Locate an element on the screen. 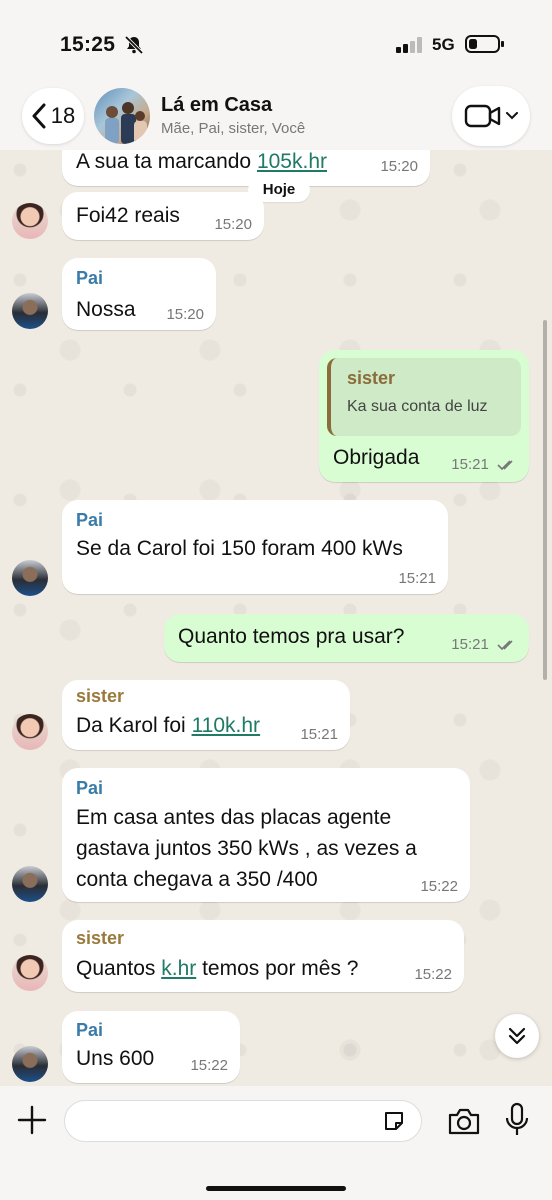  message-text: Foi42 reais is located at coordinates (128, 215).